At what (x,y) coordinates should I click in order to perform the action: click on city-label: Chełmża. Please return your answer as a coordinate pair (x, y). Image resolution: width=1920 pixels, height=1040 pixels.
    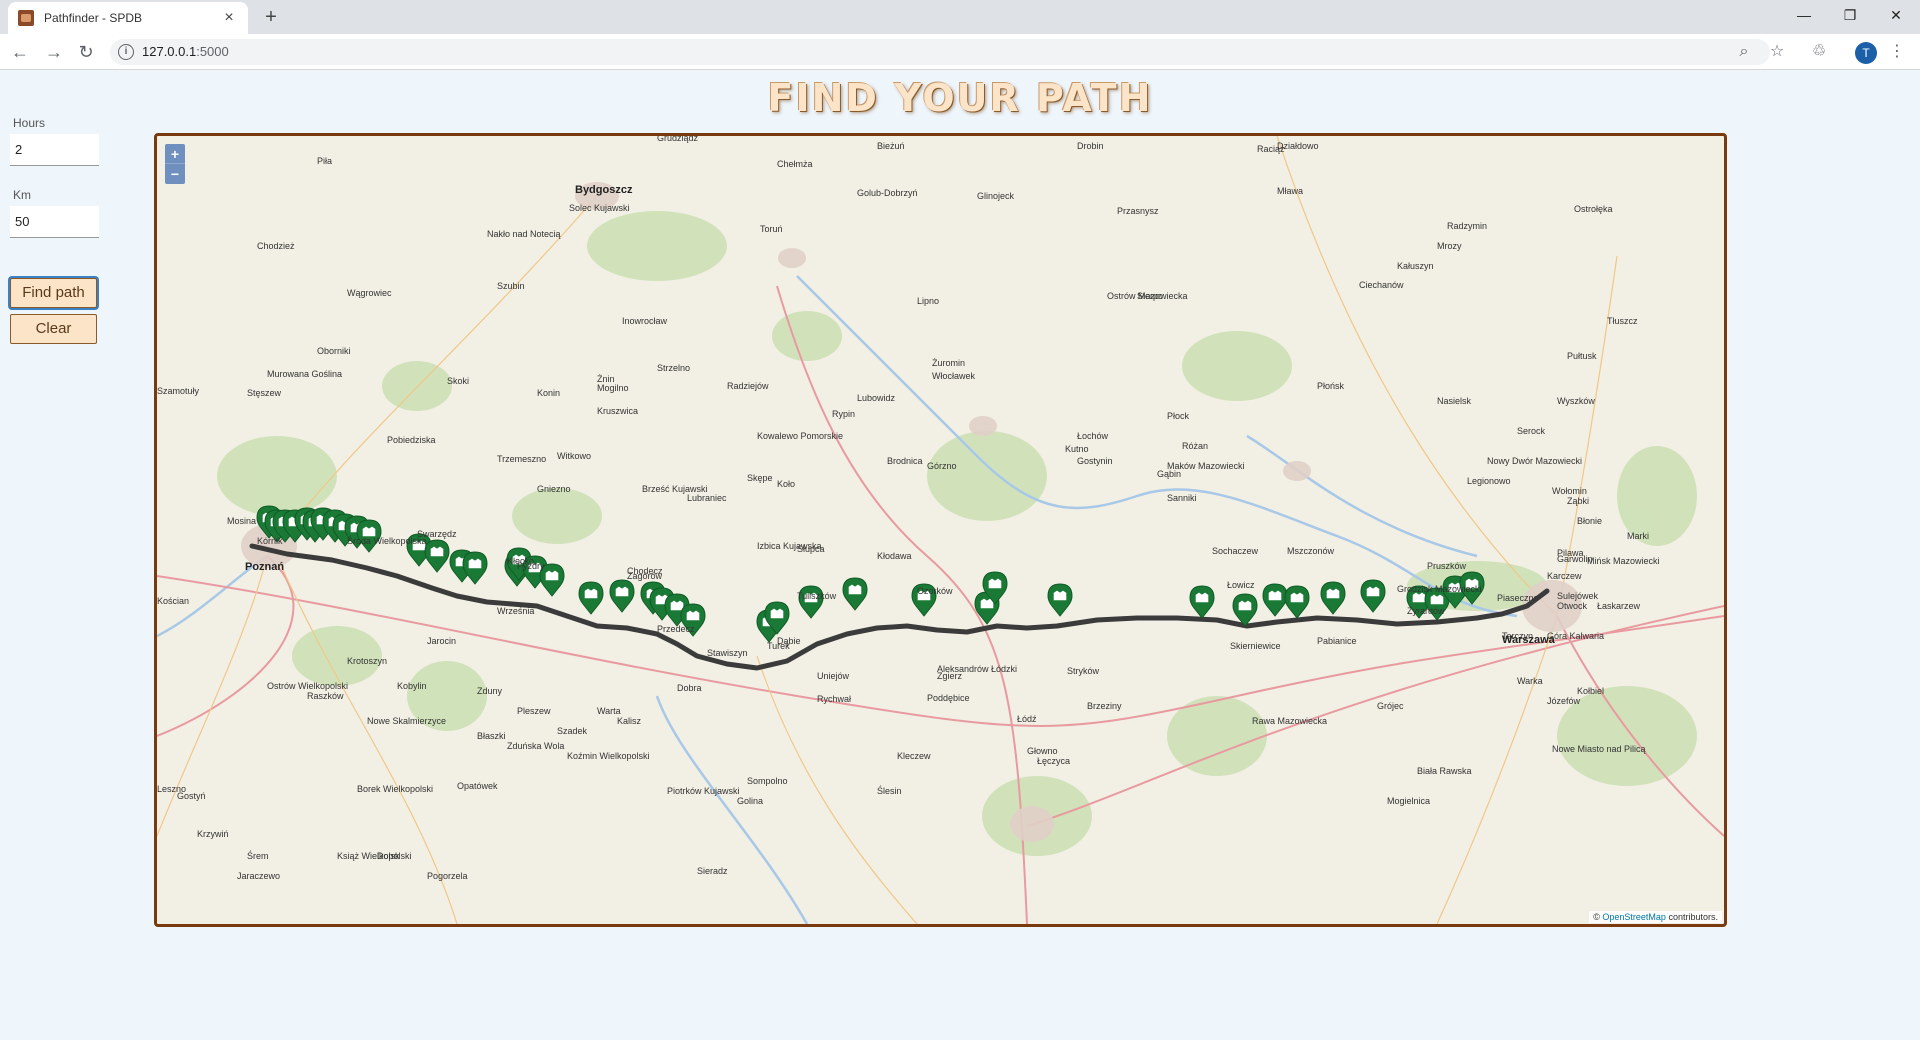
    Looking at the image, I should click on (795, 164).